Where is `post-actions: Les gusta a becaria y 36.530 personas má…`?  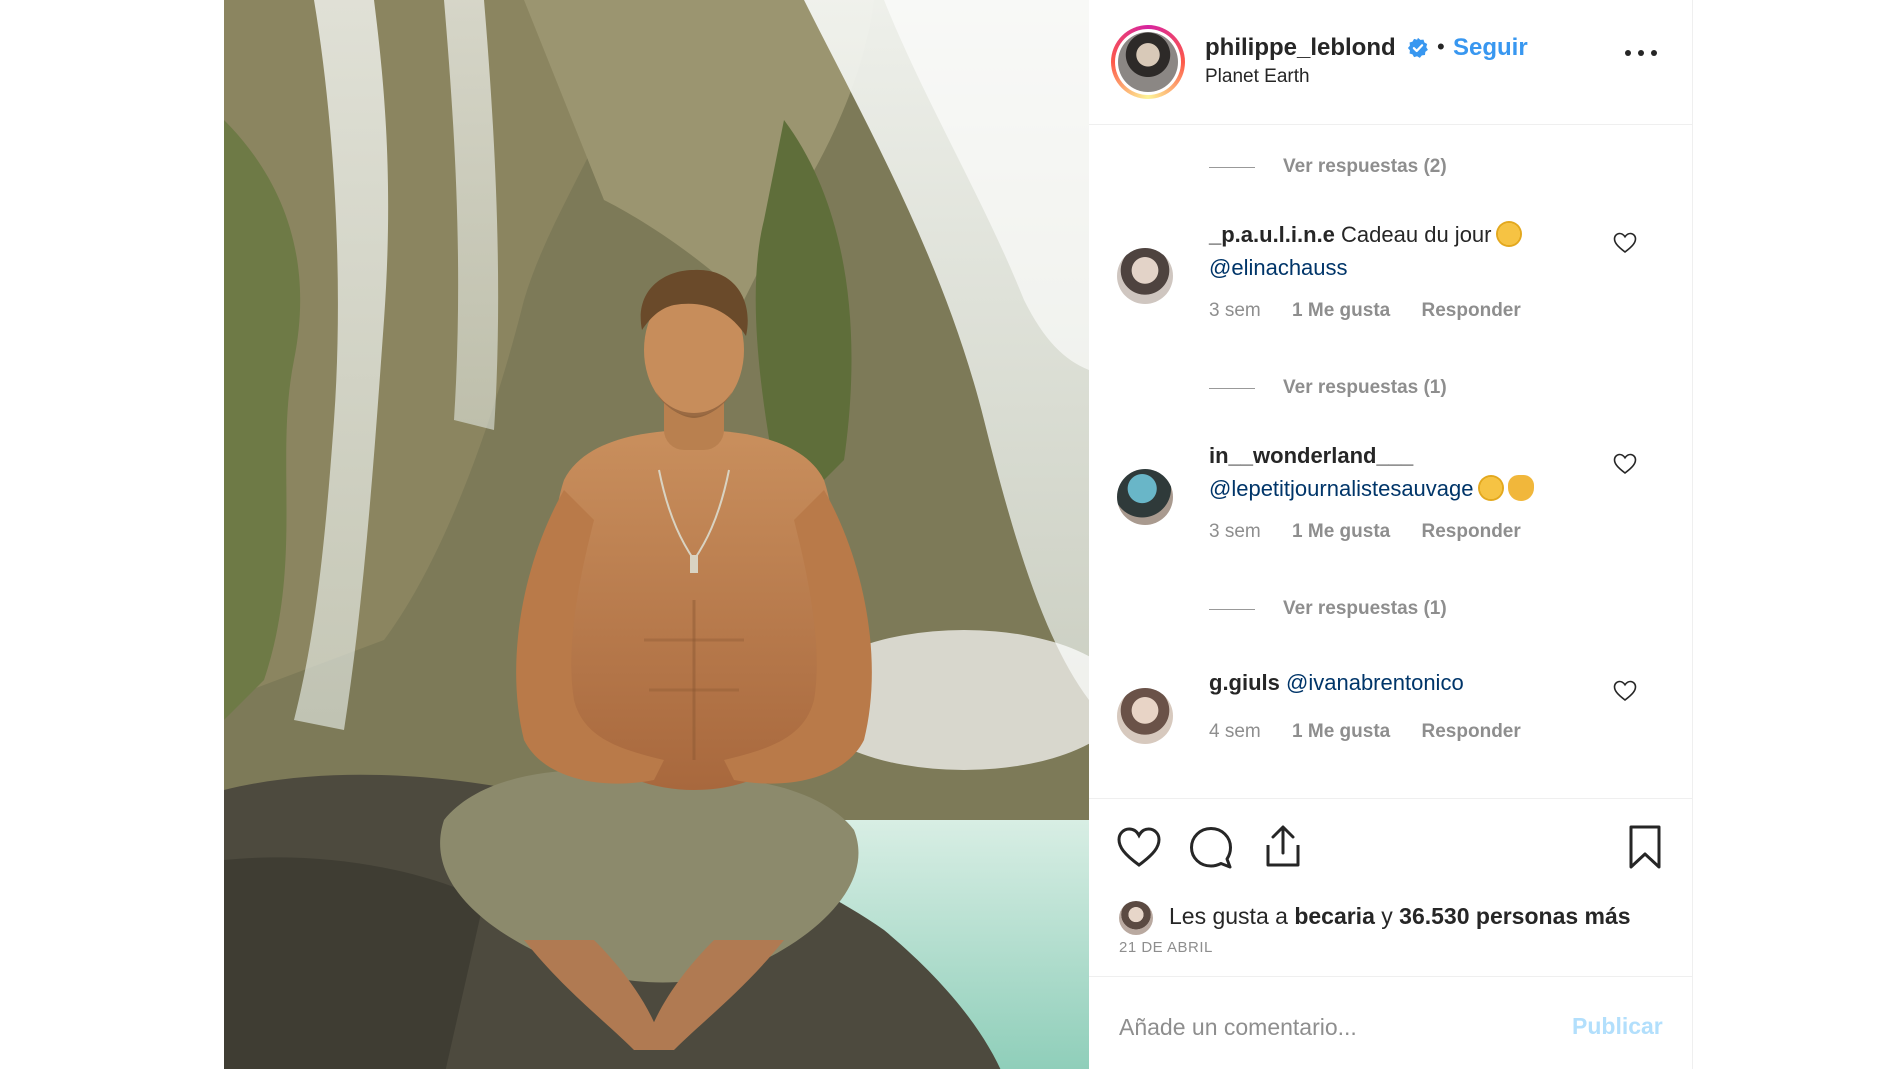
post-actions: Les gusta a becaria y 36.530 personas má… is located at coordinates (1390, 887).